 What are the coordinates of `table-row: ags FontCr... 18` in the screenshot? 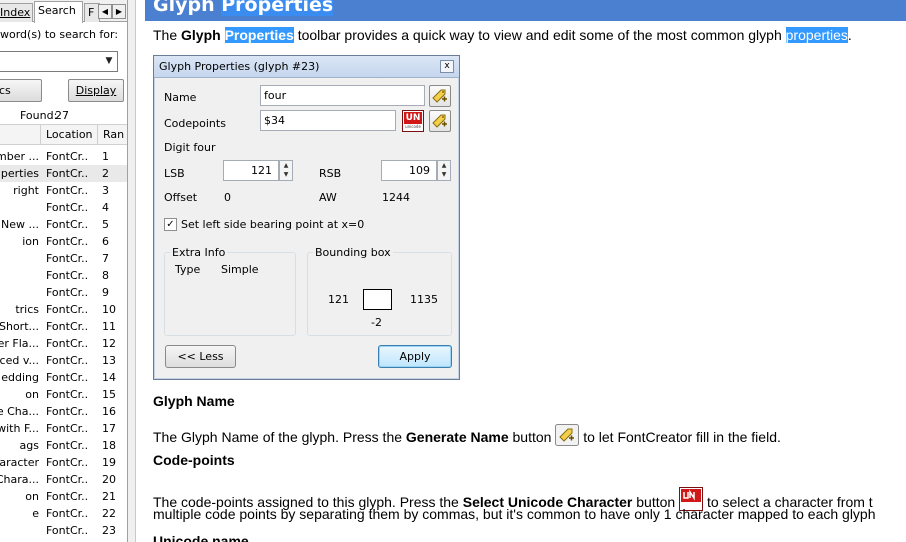 It's located at (63, 445).